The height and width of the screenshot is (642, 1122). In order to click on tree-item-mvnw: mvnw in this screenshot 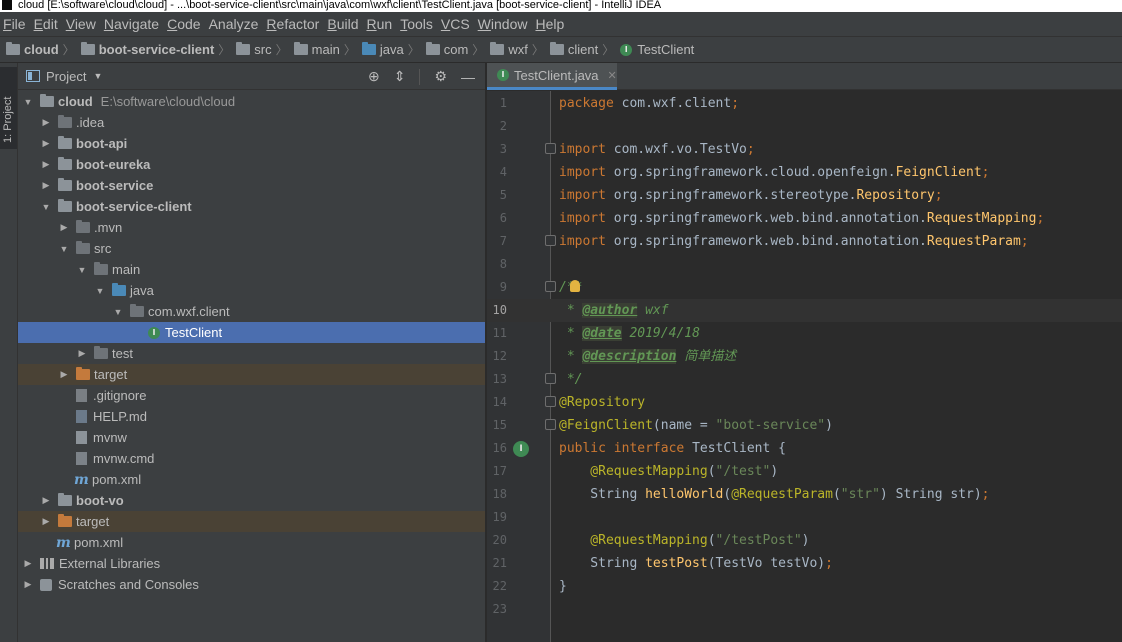, I will do `click(251, 437)`.